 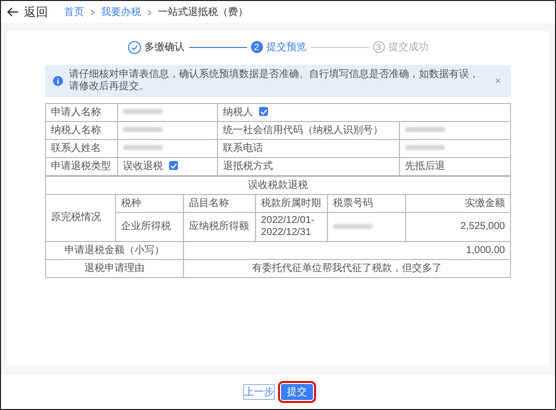 I want to click on step-label: 多缴确认, so click(x=164, y=47).